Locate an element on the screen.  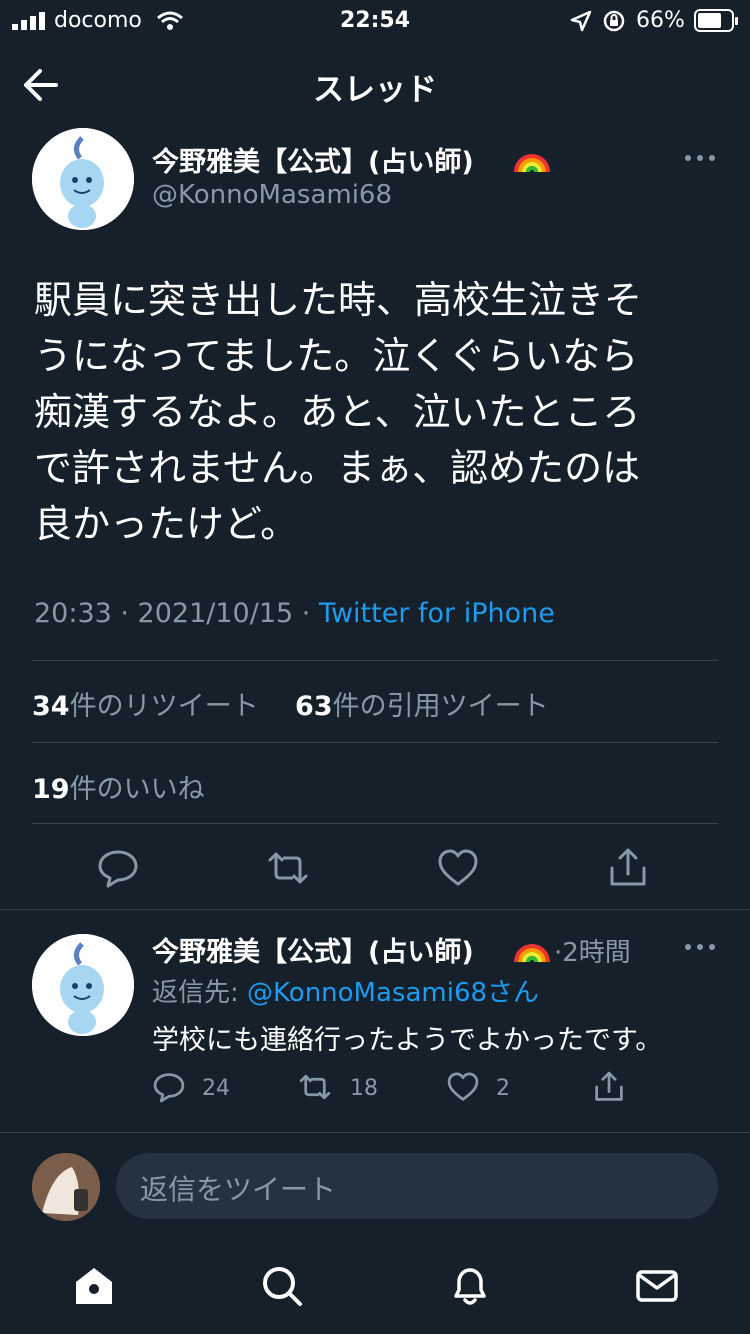
notifications-icon is located at coordinates (470, 1286).